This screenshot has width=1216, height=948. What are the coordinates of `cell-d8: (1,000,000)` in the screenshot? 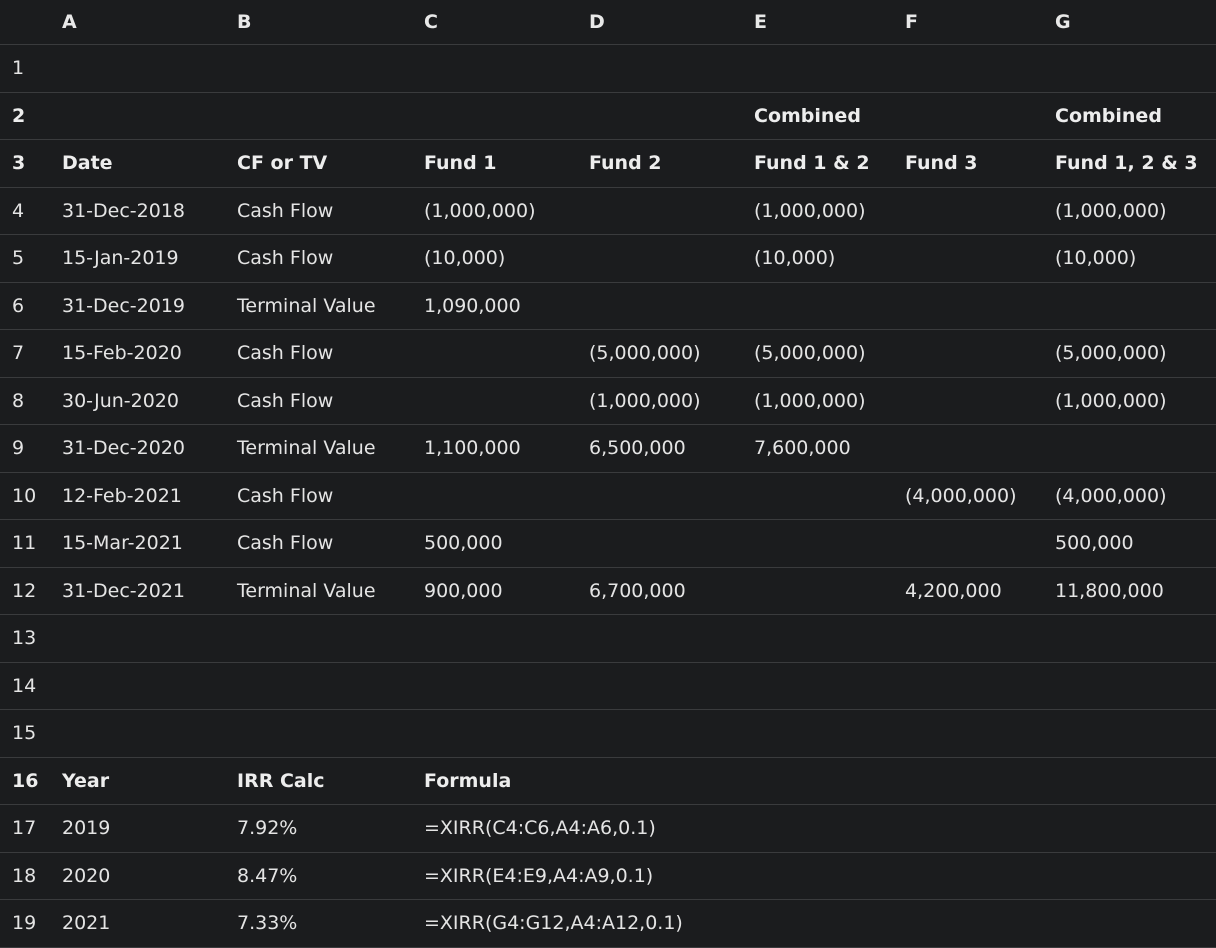 It's located at (645, 401).